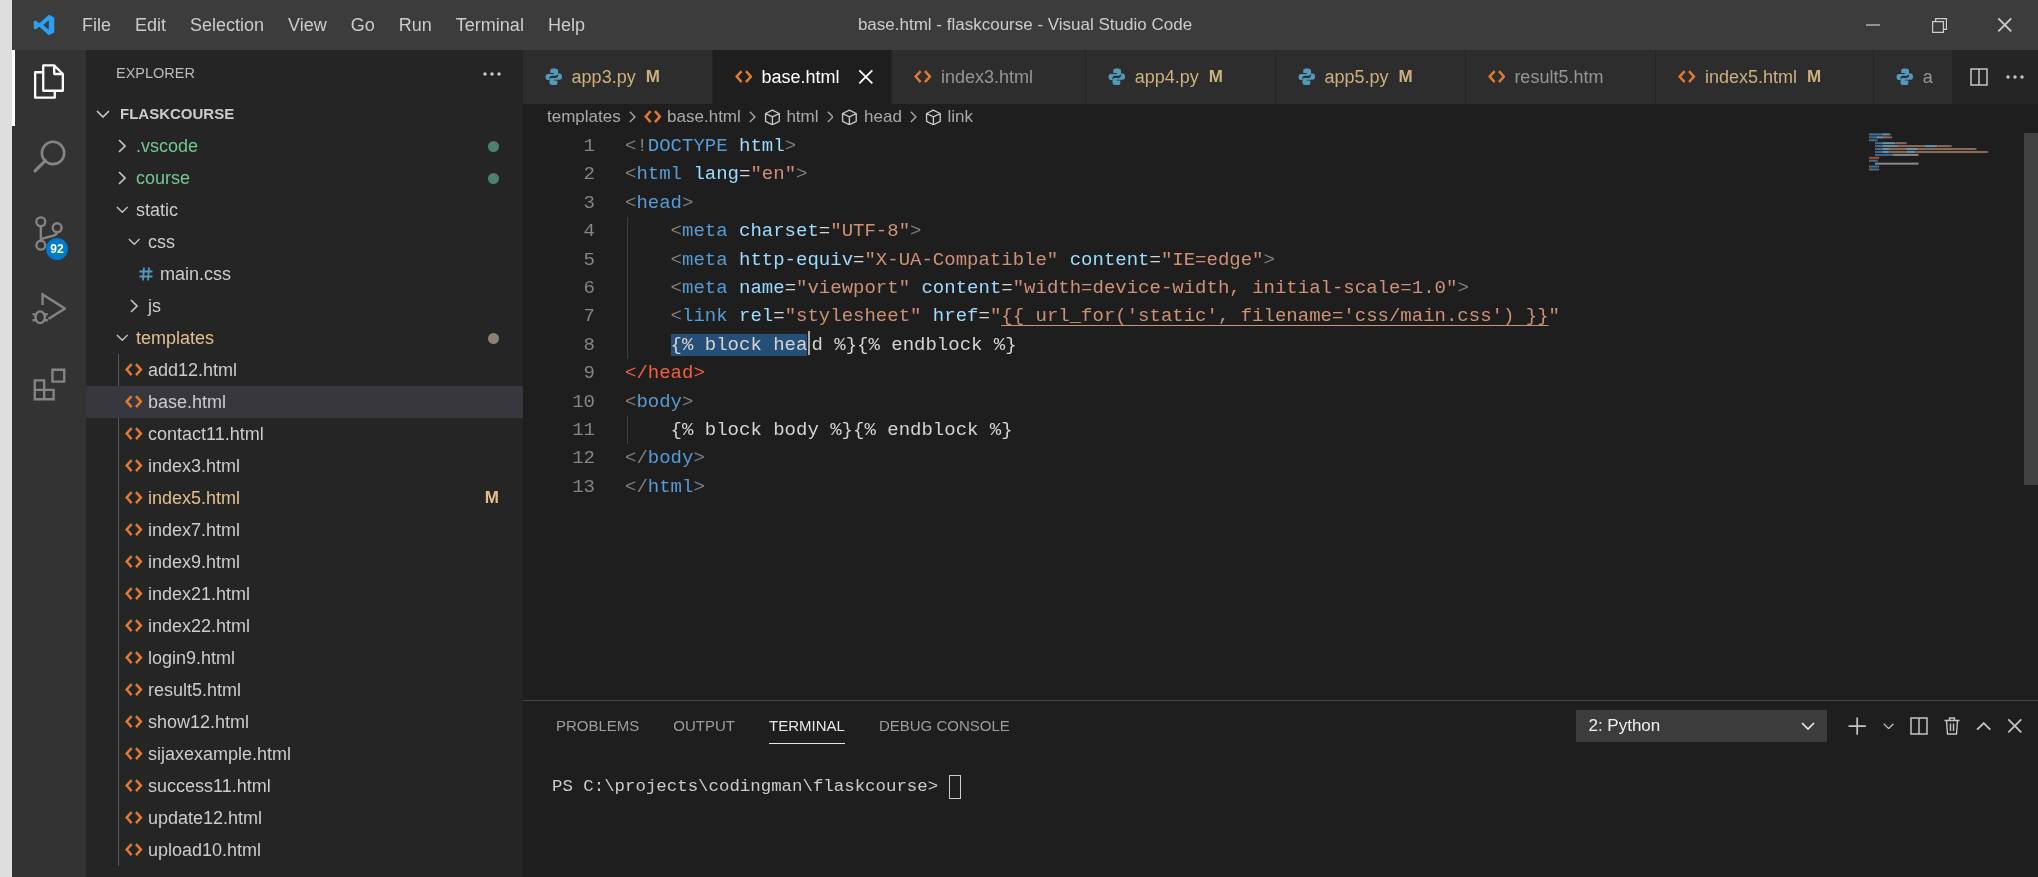  I want to click on line-number: 9, so click(589, 373).